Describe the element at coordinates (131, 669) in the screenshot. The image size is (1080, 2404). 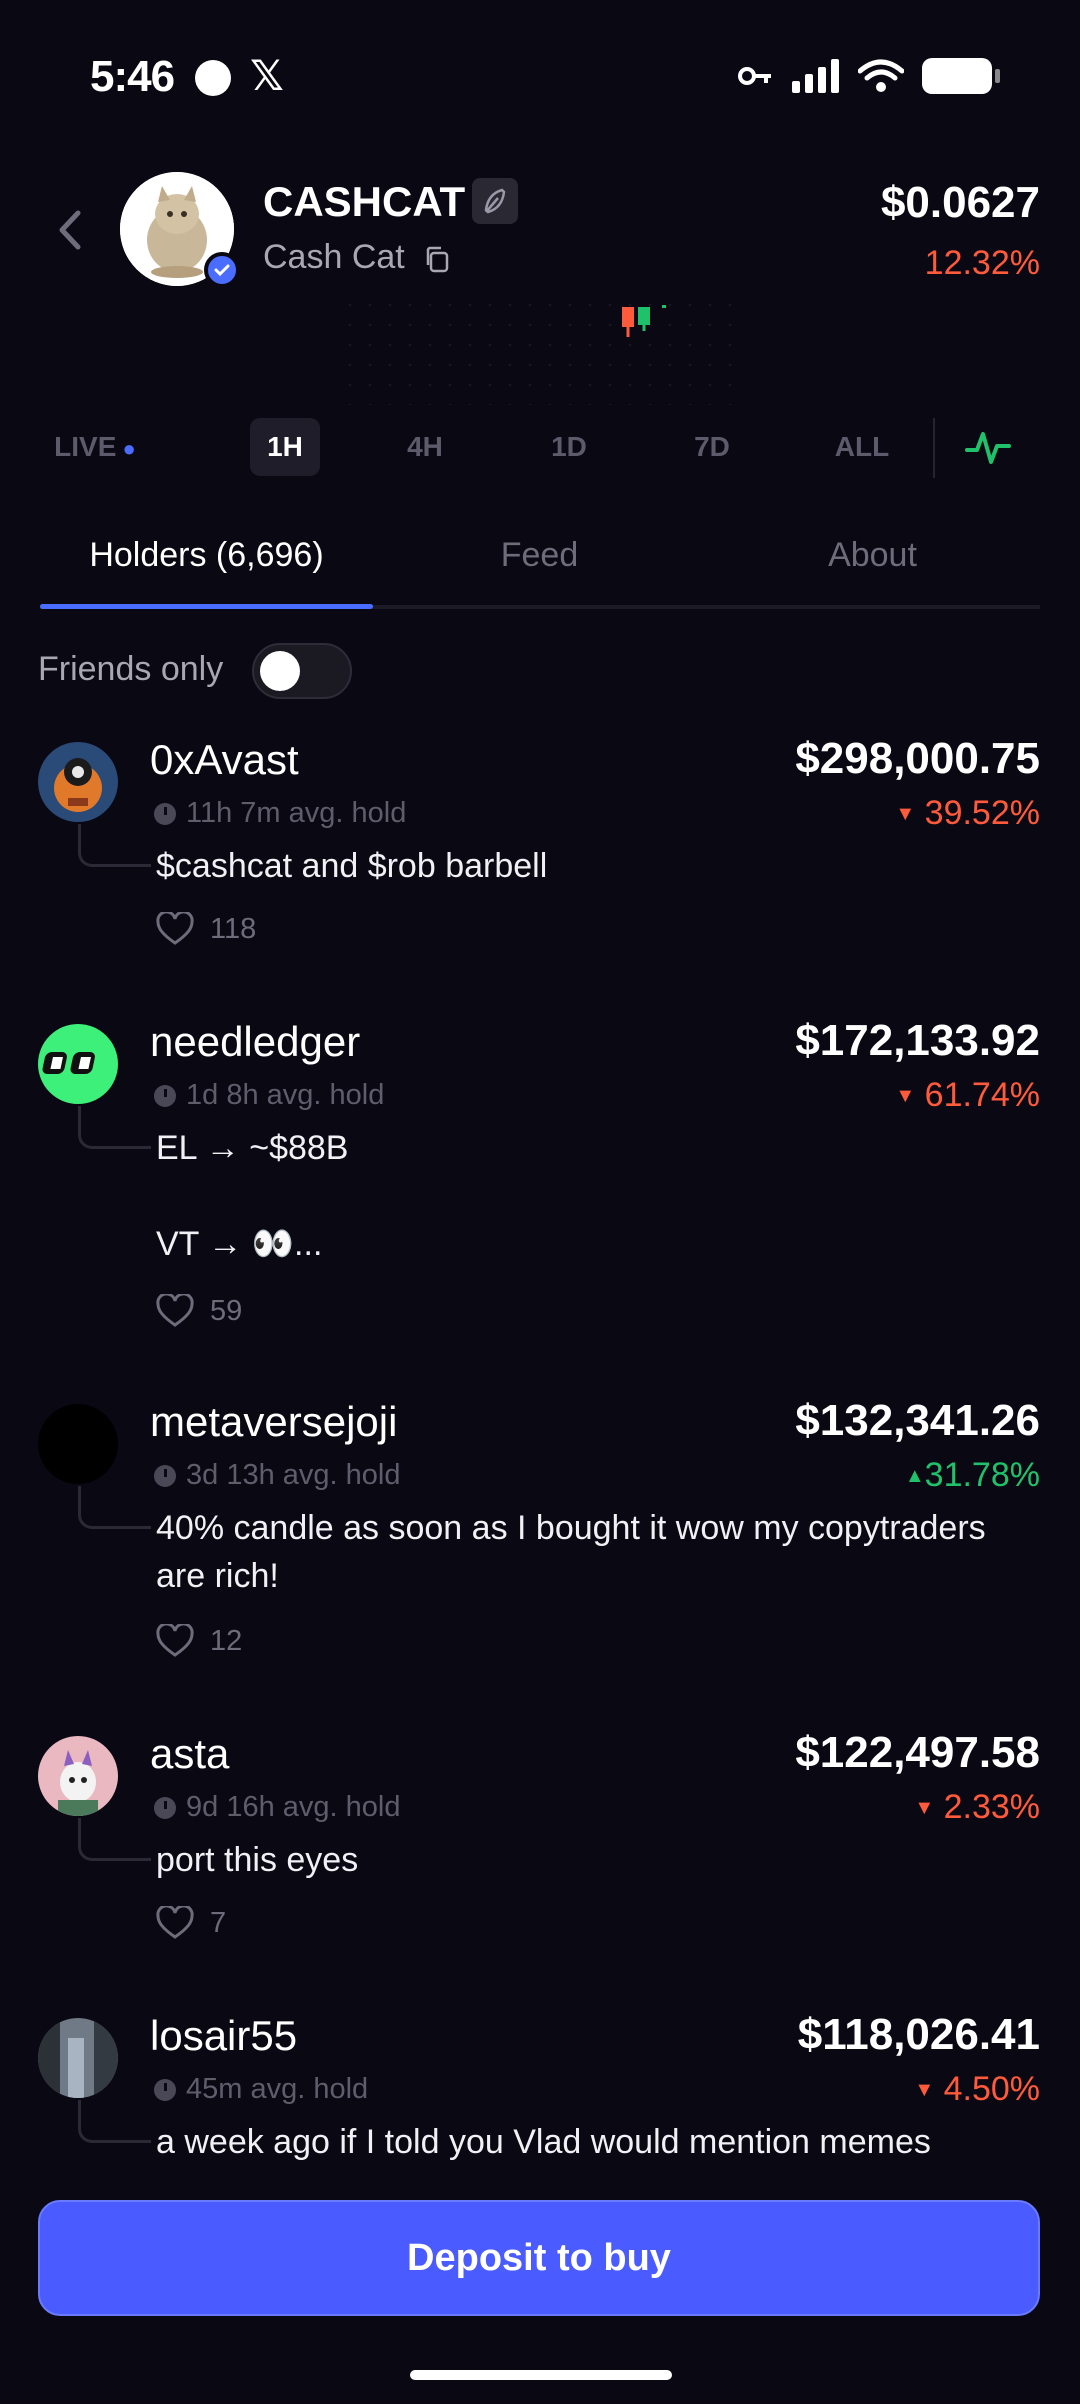
I see `friends-only-label: Friends only` at that location.